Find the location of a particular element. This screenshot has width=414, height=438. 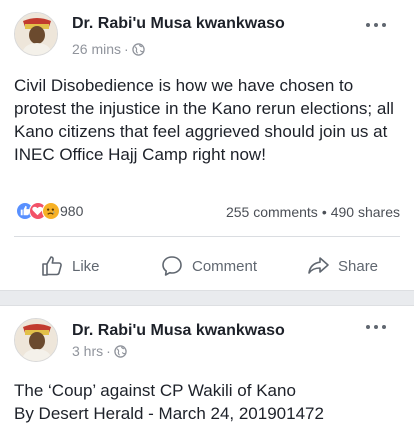

engagement-stats: 255 comments • 490 shares is located at coordinates (313, 212).